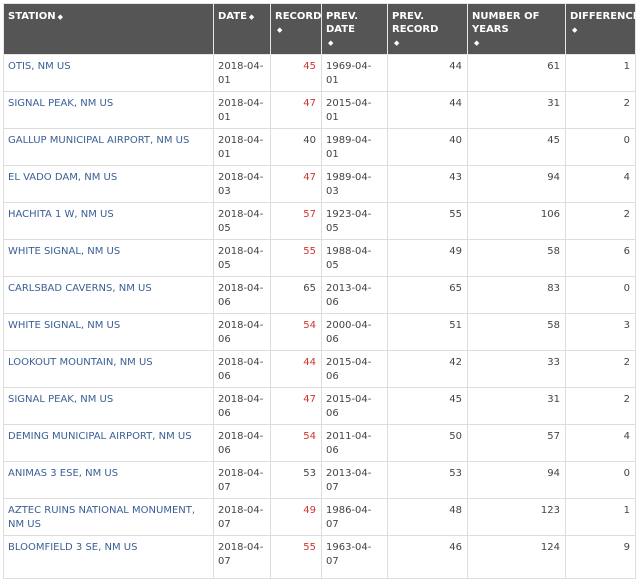  Describe the element at coordinates (296, 221) in the screenshot. I see `record-cell: 57` at that location.